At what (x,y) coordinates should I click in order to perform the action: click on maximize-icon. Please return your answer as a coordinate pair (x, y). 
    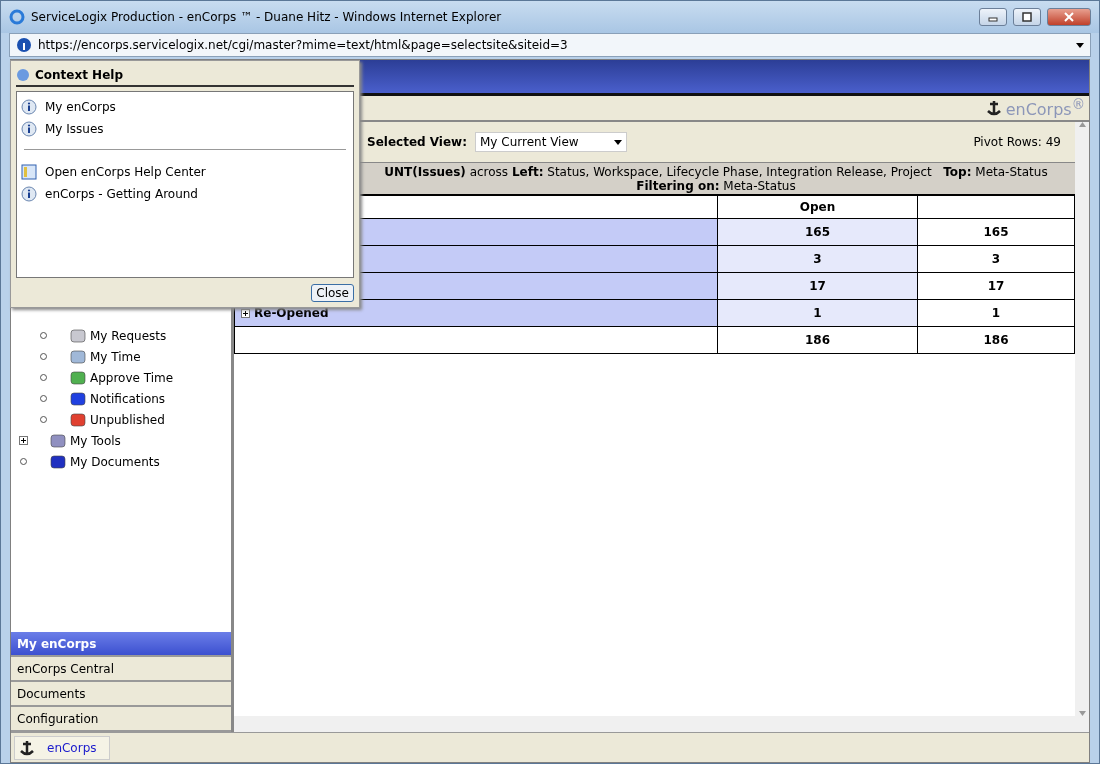
    Looking at the image, I should click on (1027, 17).